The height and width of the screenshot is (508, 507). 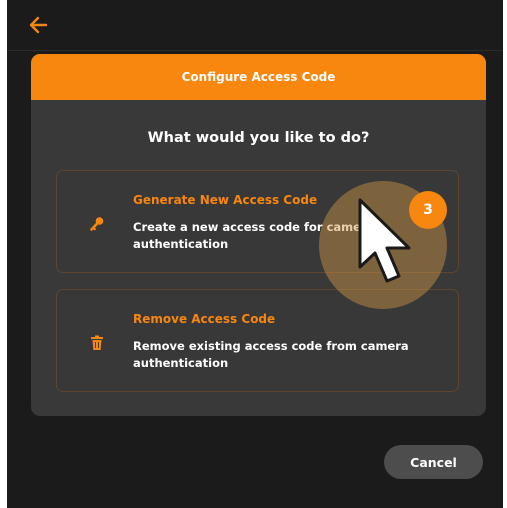 I want to click on cancel-button: Cancel, so click(x=433, y=462).